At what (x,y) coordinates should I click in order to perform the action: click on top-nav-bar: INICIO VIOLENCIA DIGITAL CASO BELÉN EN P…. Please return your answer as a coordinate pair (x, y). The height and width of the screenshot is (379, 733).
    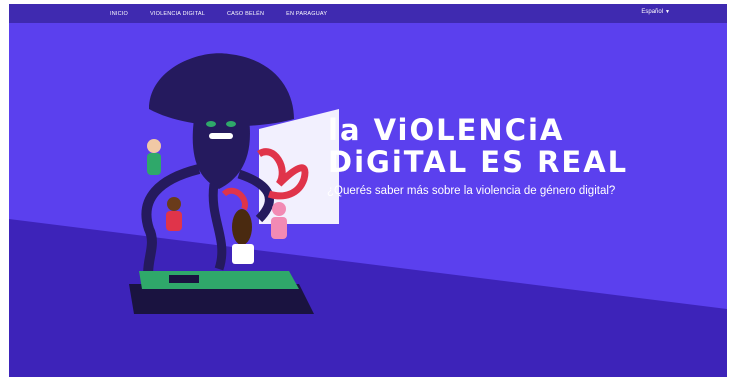
    Looking at the image, I should click on (368, 13).